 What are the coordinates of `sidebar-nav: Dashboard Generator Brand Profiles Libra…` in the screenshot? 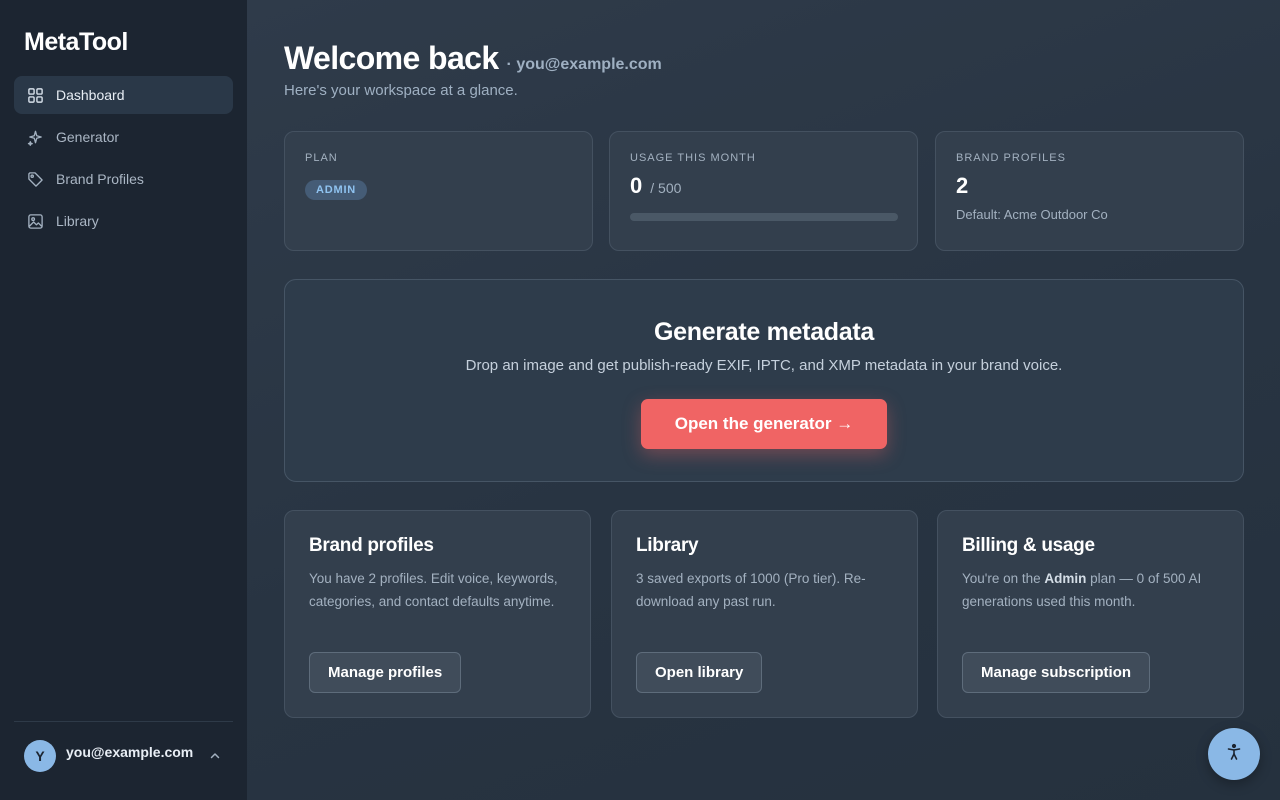 It's located at (123, 160).